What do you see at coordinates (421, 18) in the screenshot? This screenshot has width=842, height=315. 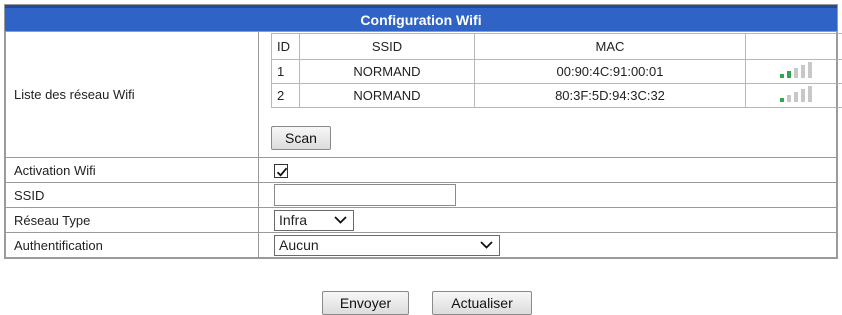 I see `panel-title: Configuration Wifi` at bounding box center [421, 18].